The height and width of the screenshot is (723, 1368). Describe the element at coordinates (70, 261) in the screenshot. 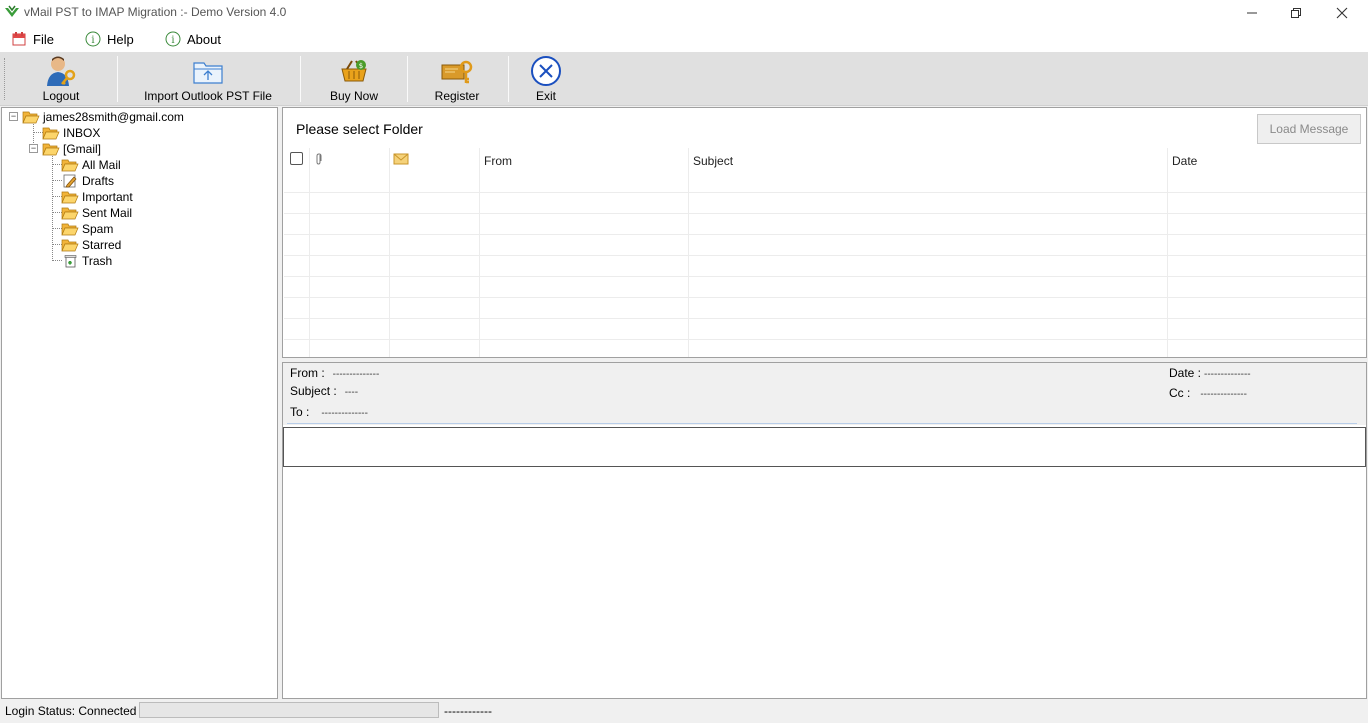

I see `recycle-bin-icon` at that location.